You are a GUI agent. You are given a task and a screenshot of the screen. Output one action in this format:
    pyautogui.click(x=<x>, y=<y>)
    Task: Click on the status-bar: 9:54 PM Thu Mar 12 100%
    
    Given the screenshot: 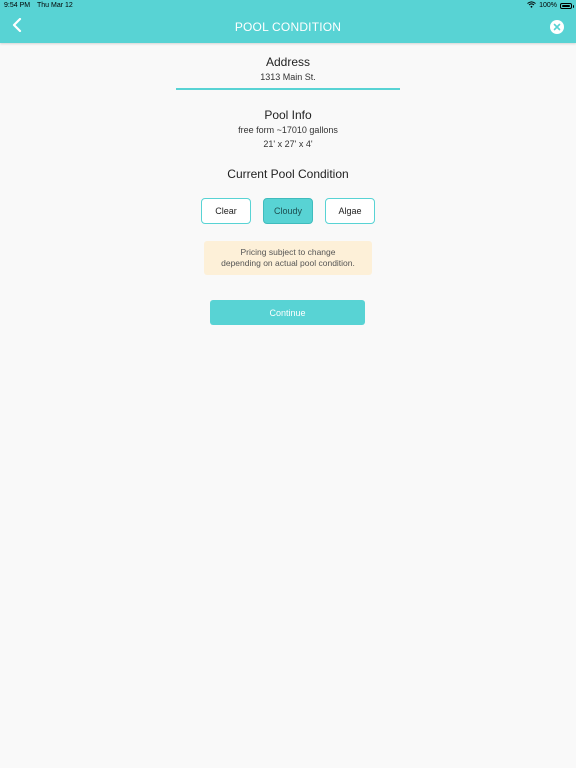 What is the action you would take?
    pyautogui.click(x=288, y=6)
    